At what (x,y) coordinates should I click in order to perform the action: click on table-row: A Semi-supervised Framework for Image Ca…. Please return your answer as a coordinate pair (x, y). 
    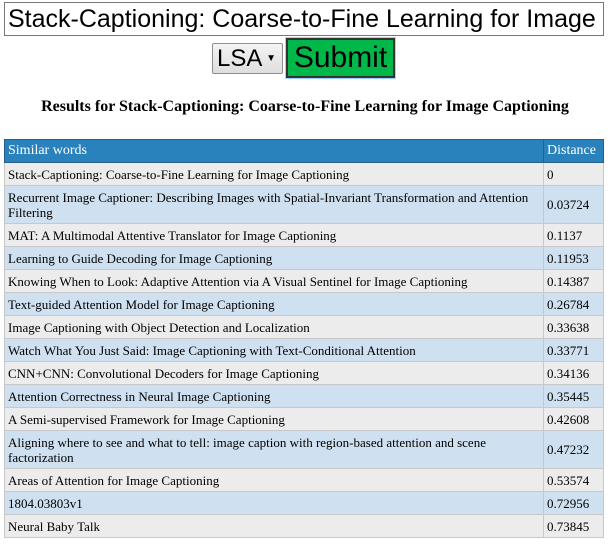
    Looking at the image, I should click on (304, 419).